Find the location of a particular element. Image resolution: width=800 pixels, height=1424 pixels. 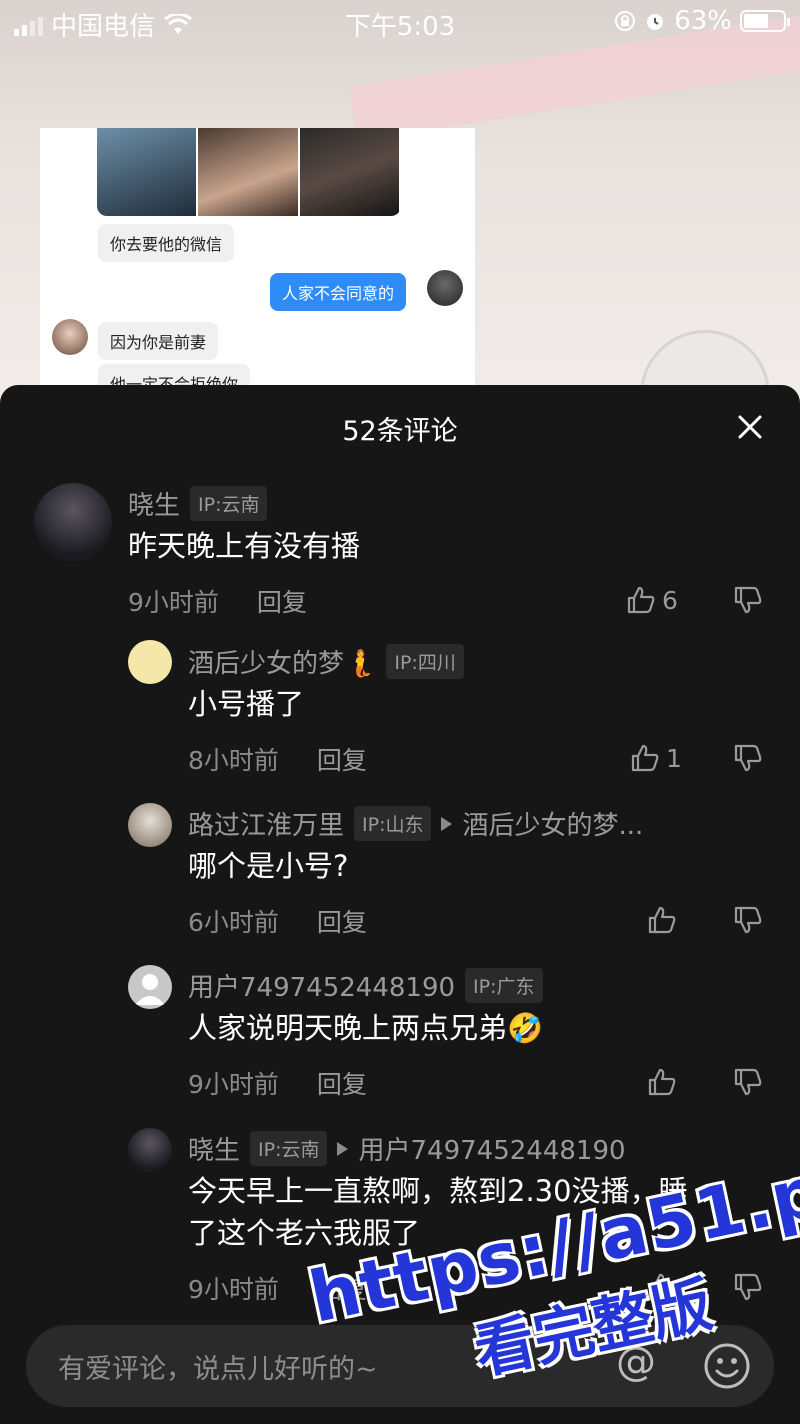

battery-percent: 63% is located at coordinates (703, 21).